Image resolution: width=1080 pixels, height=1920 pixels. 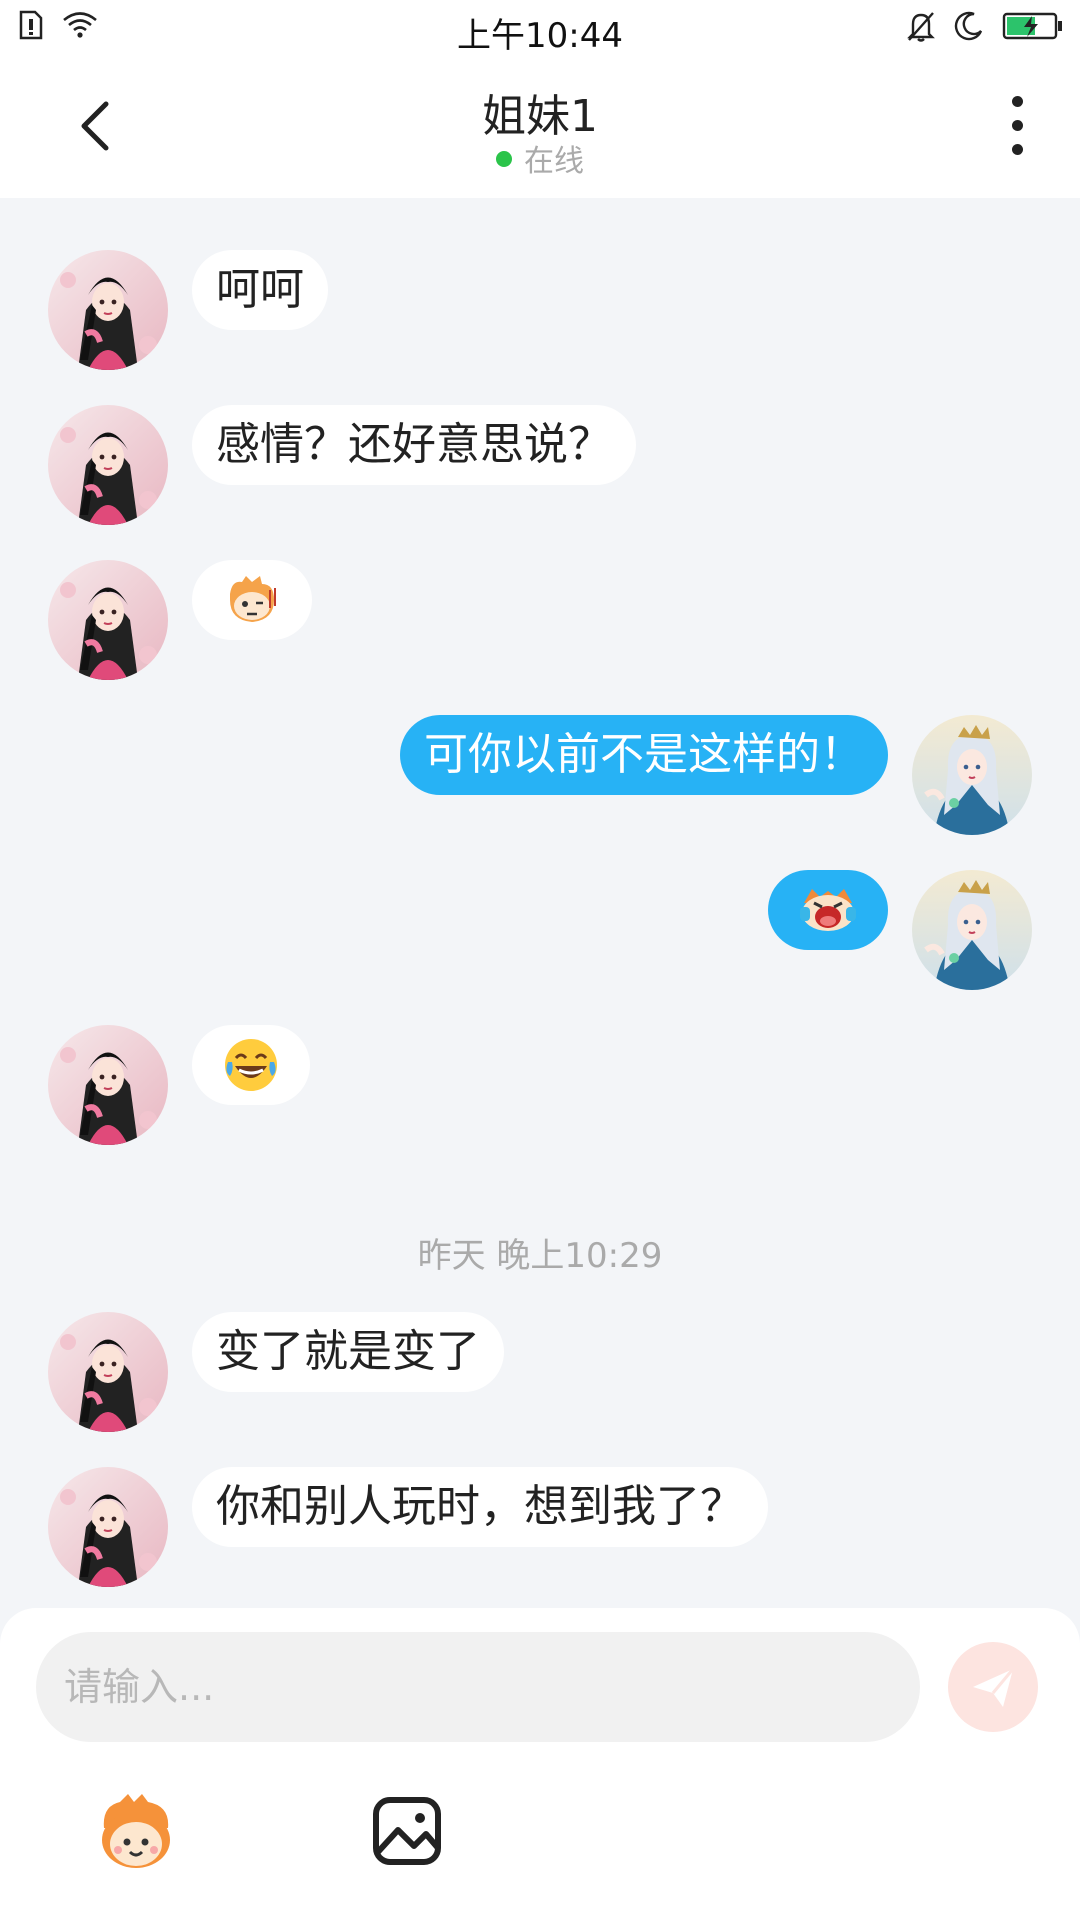 I want to click on image-button, so click(x=410, y=1834).